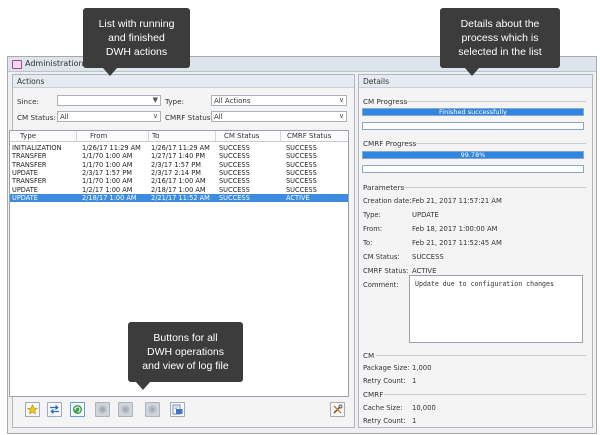 This screenshot has width=600, height=435. What do you see at coordinates (174, 101) in the screenshot?
I see `type-label: Type:` at bounding box center [174, 101].